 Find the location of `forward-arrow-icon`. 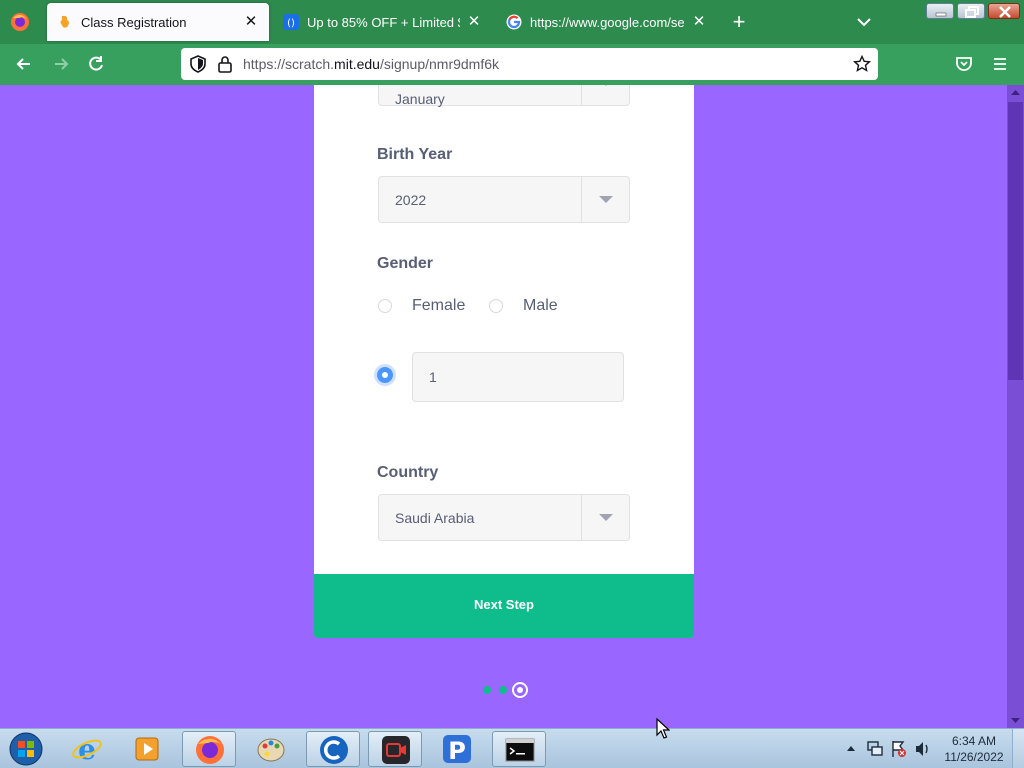

forward-arrow-icon is located at coordinates (61, 64).